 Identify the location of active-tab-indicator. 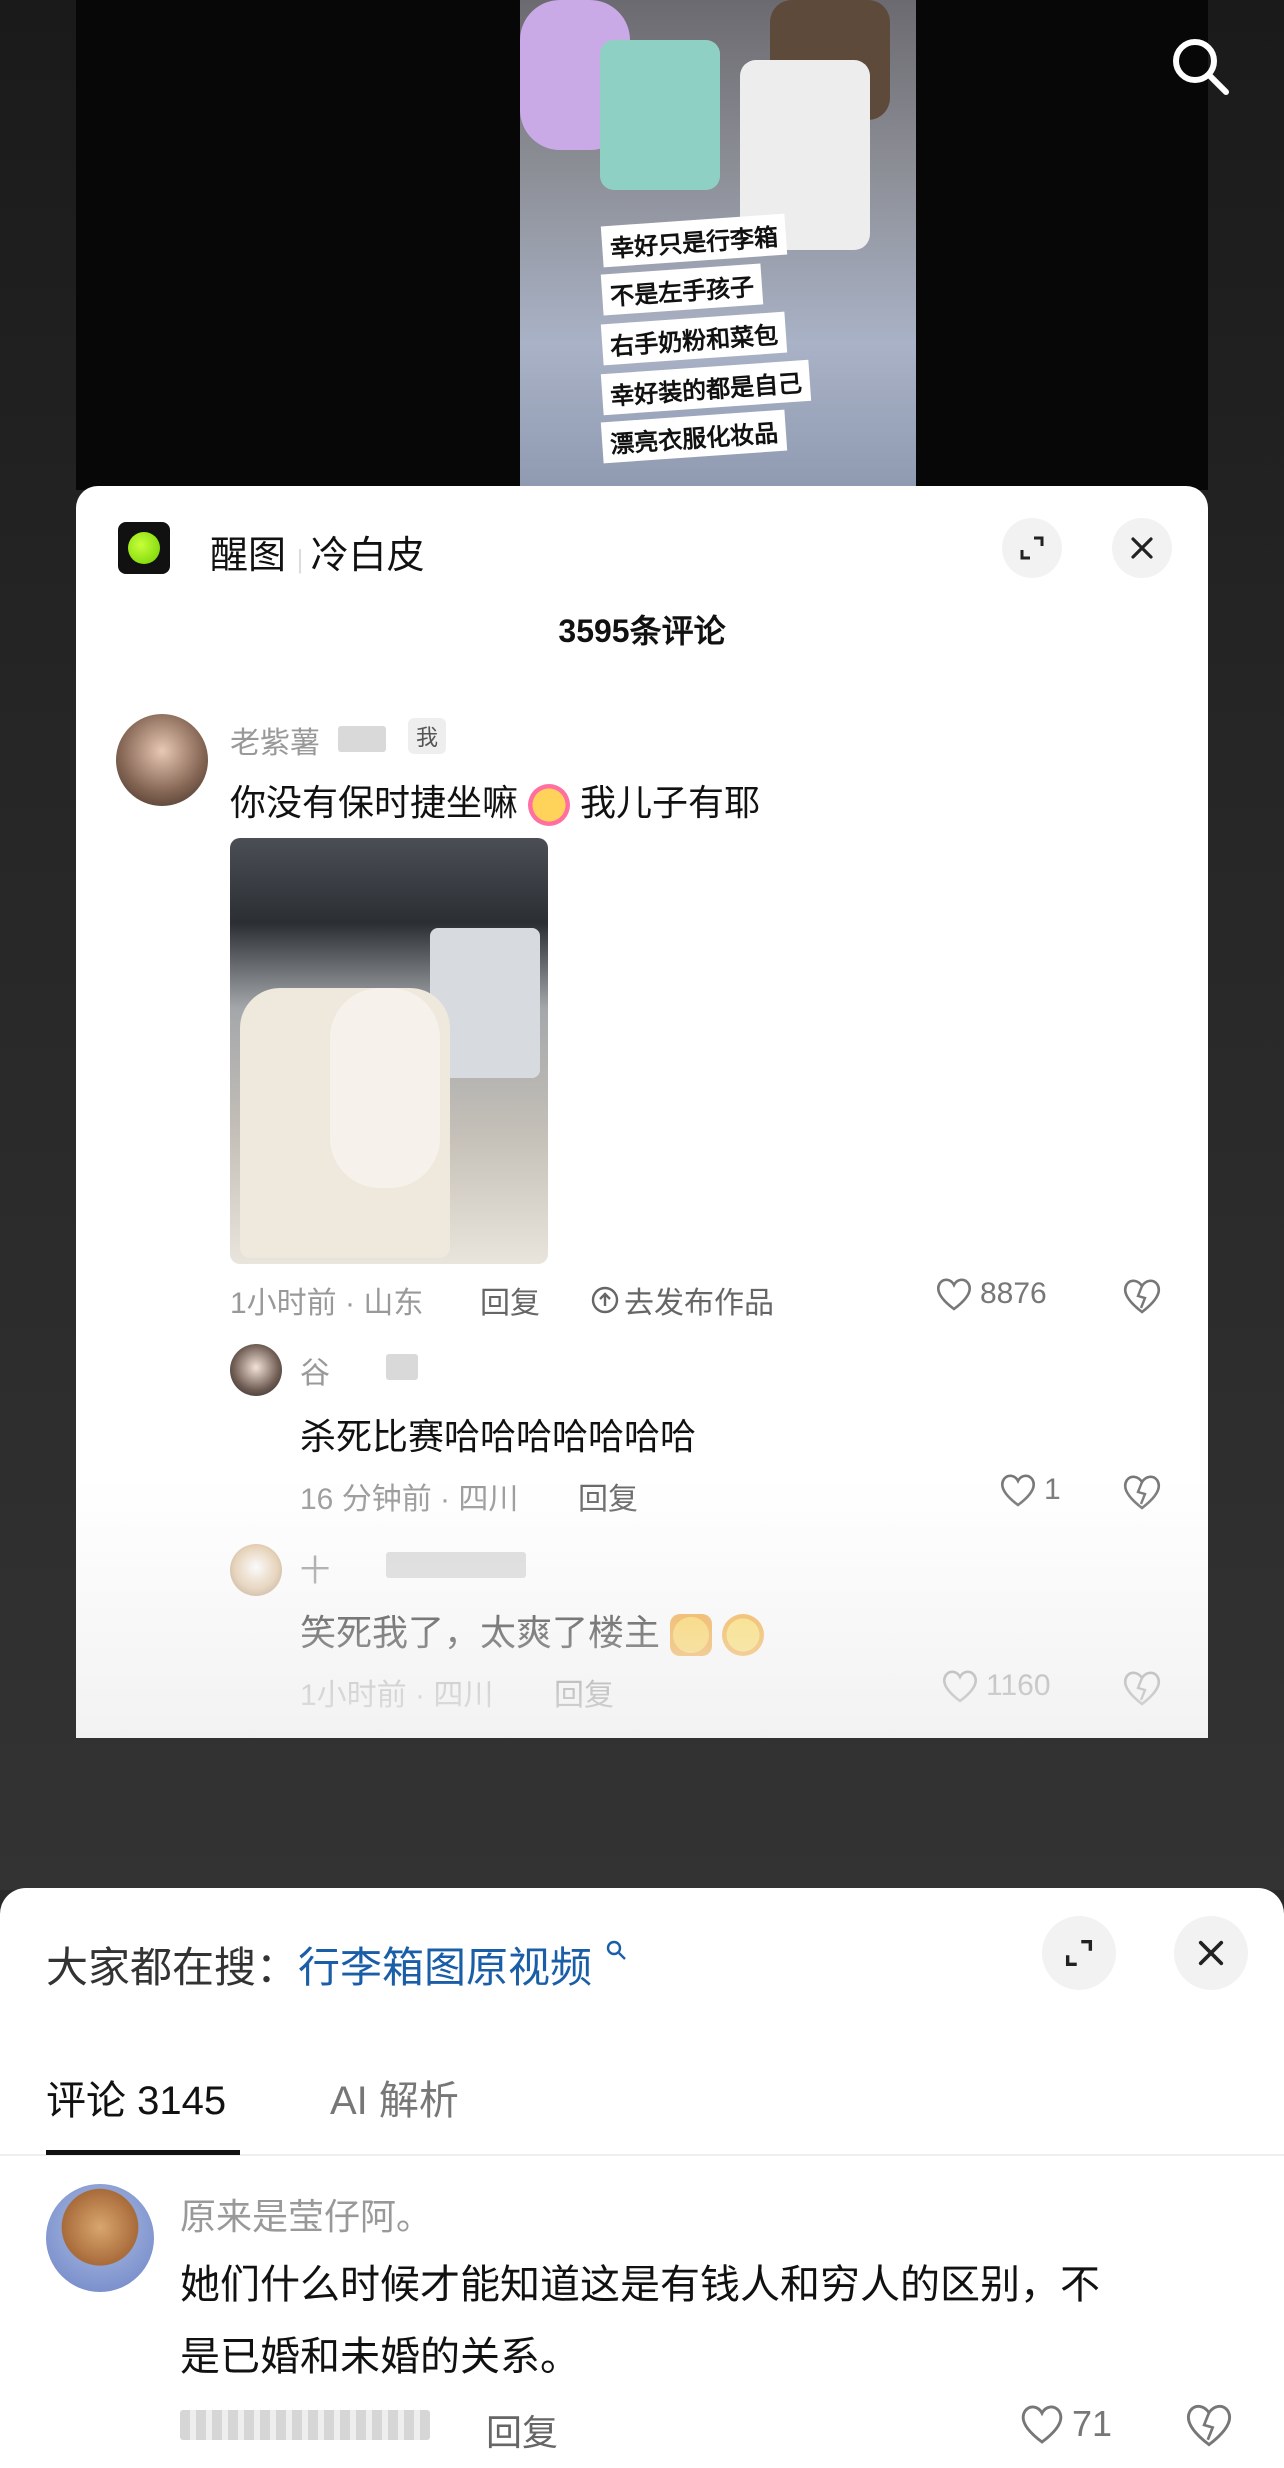
(143, 2152).